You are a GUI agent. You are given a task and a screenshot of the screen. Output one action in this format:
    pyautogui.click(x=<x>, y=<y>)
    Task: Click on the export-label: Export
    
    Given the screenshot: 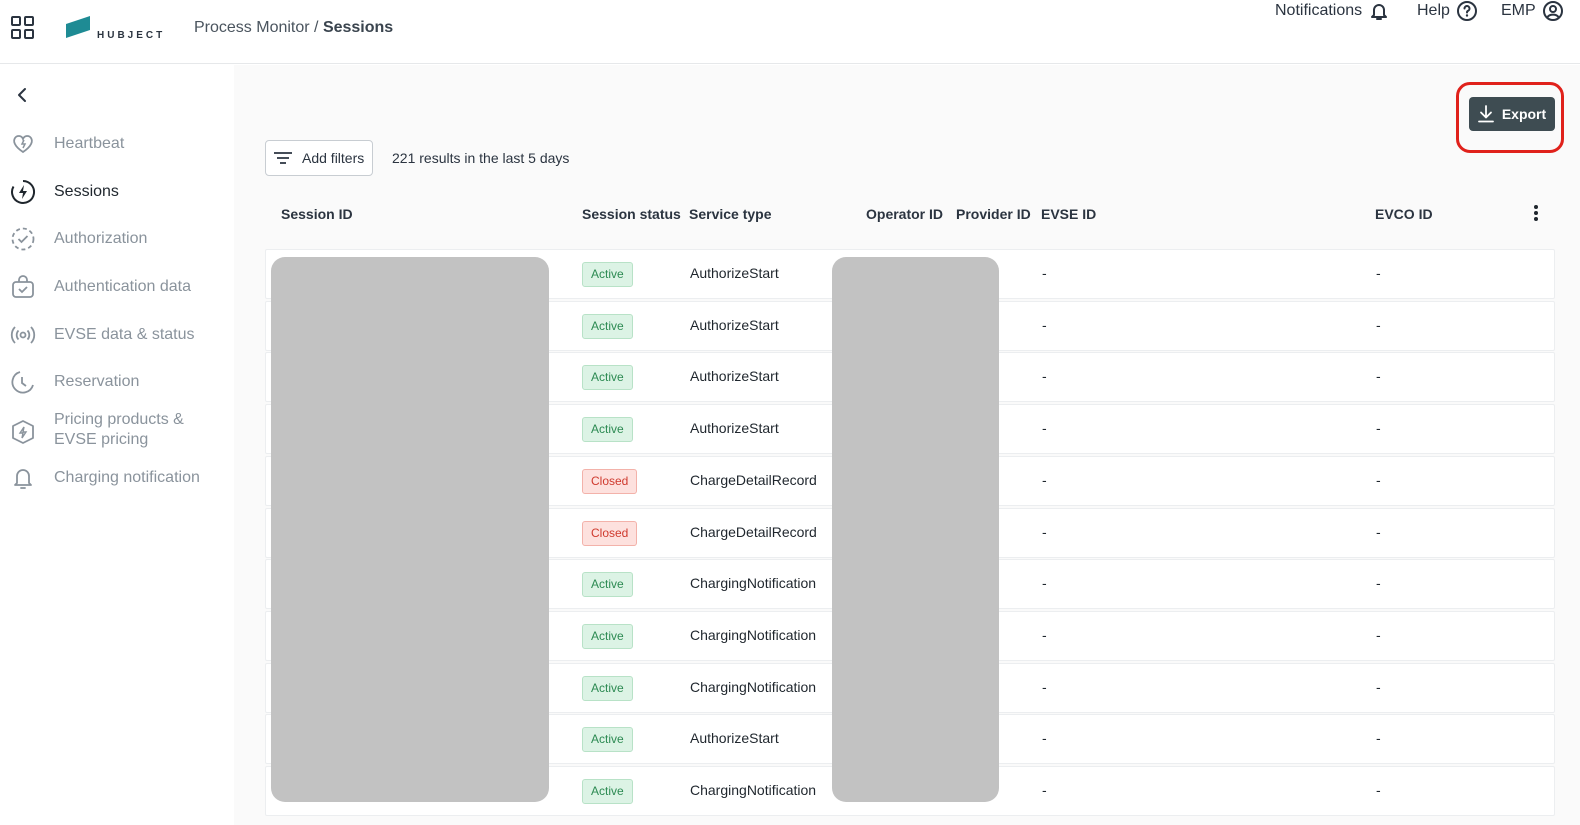 What is the action you would take?
    pyautogui.click(x=1524, y=114)
    